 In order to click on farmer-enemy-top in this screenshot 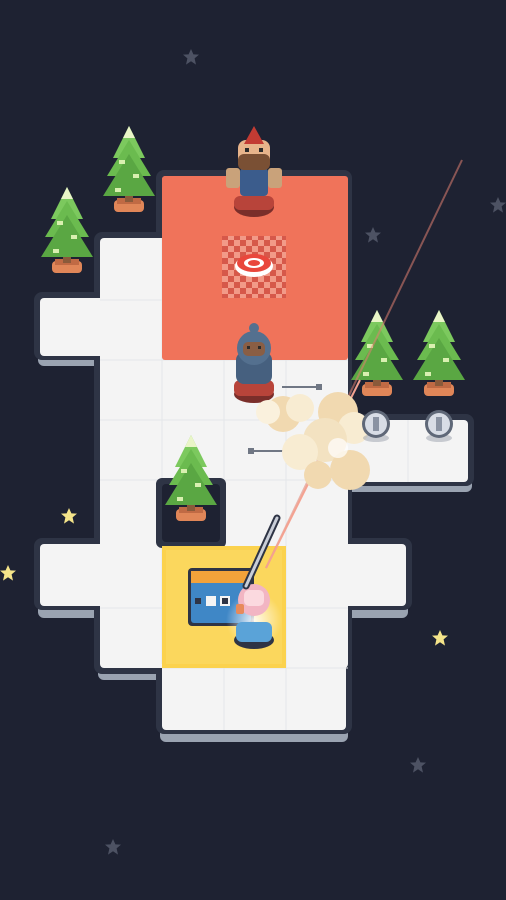, I will do `click(254, 171)`.